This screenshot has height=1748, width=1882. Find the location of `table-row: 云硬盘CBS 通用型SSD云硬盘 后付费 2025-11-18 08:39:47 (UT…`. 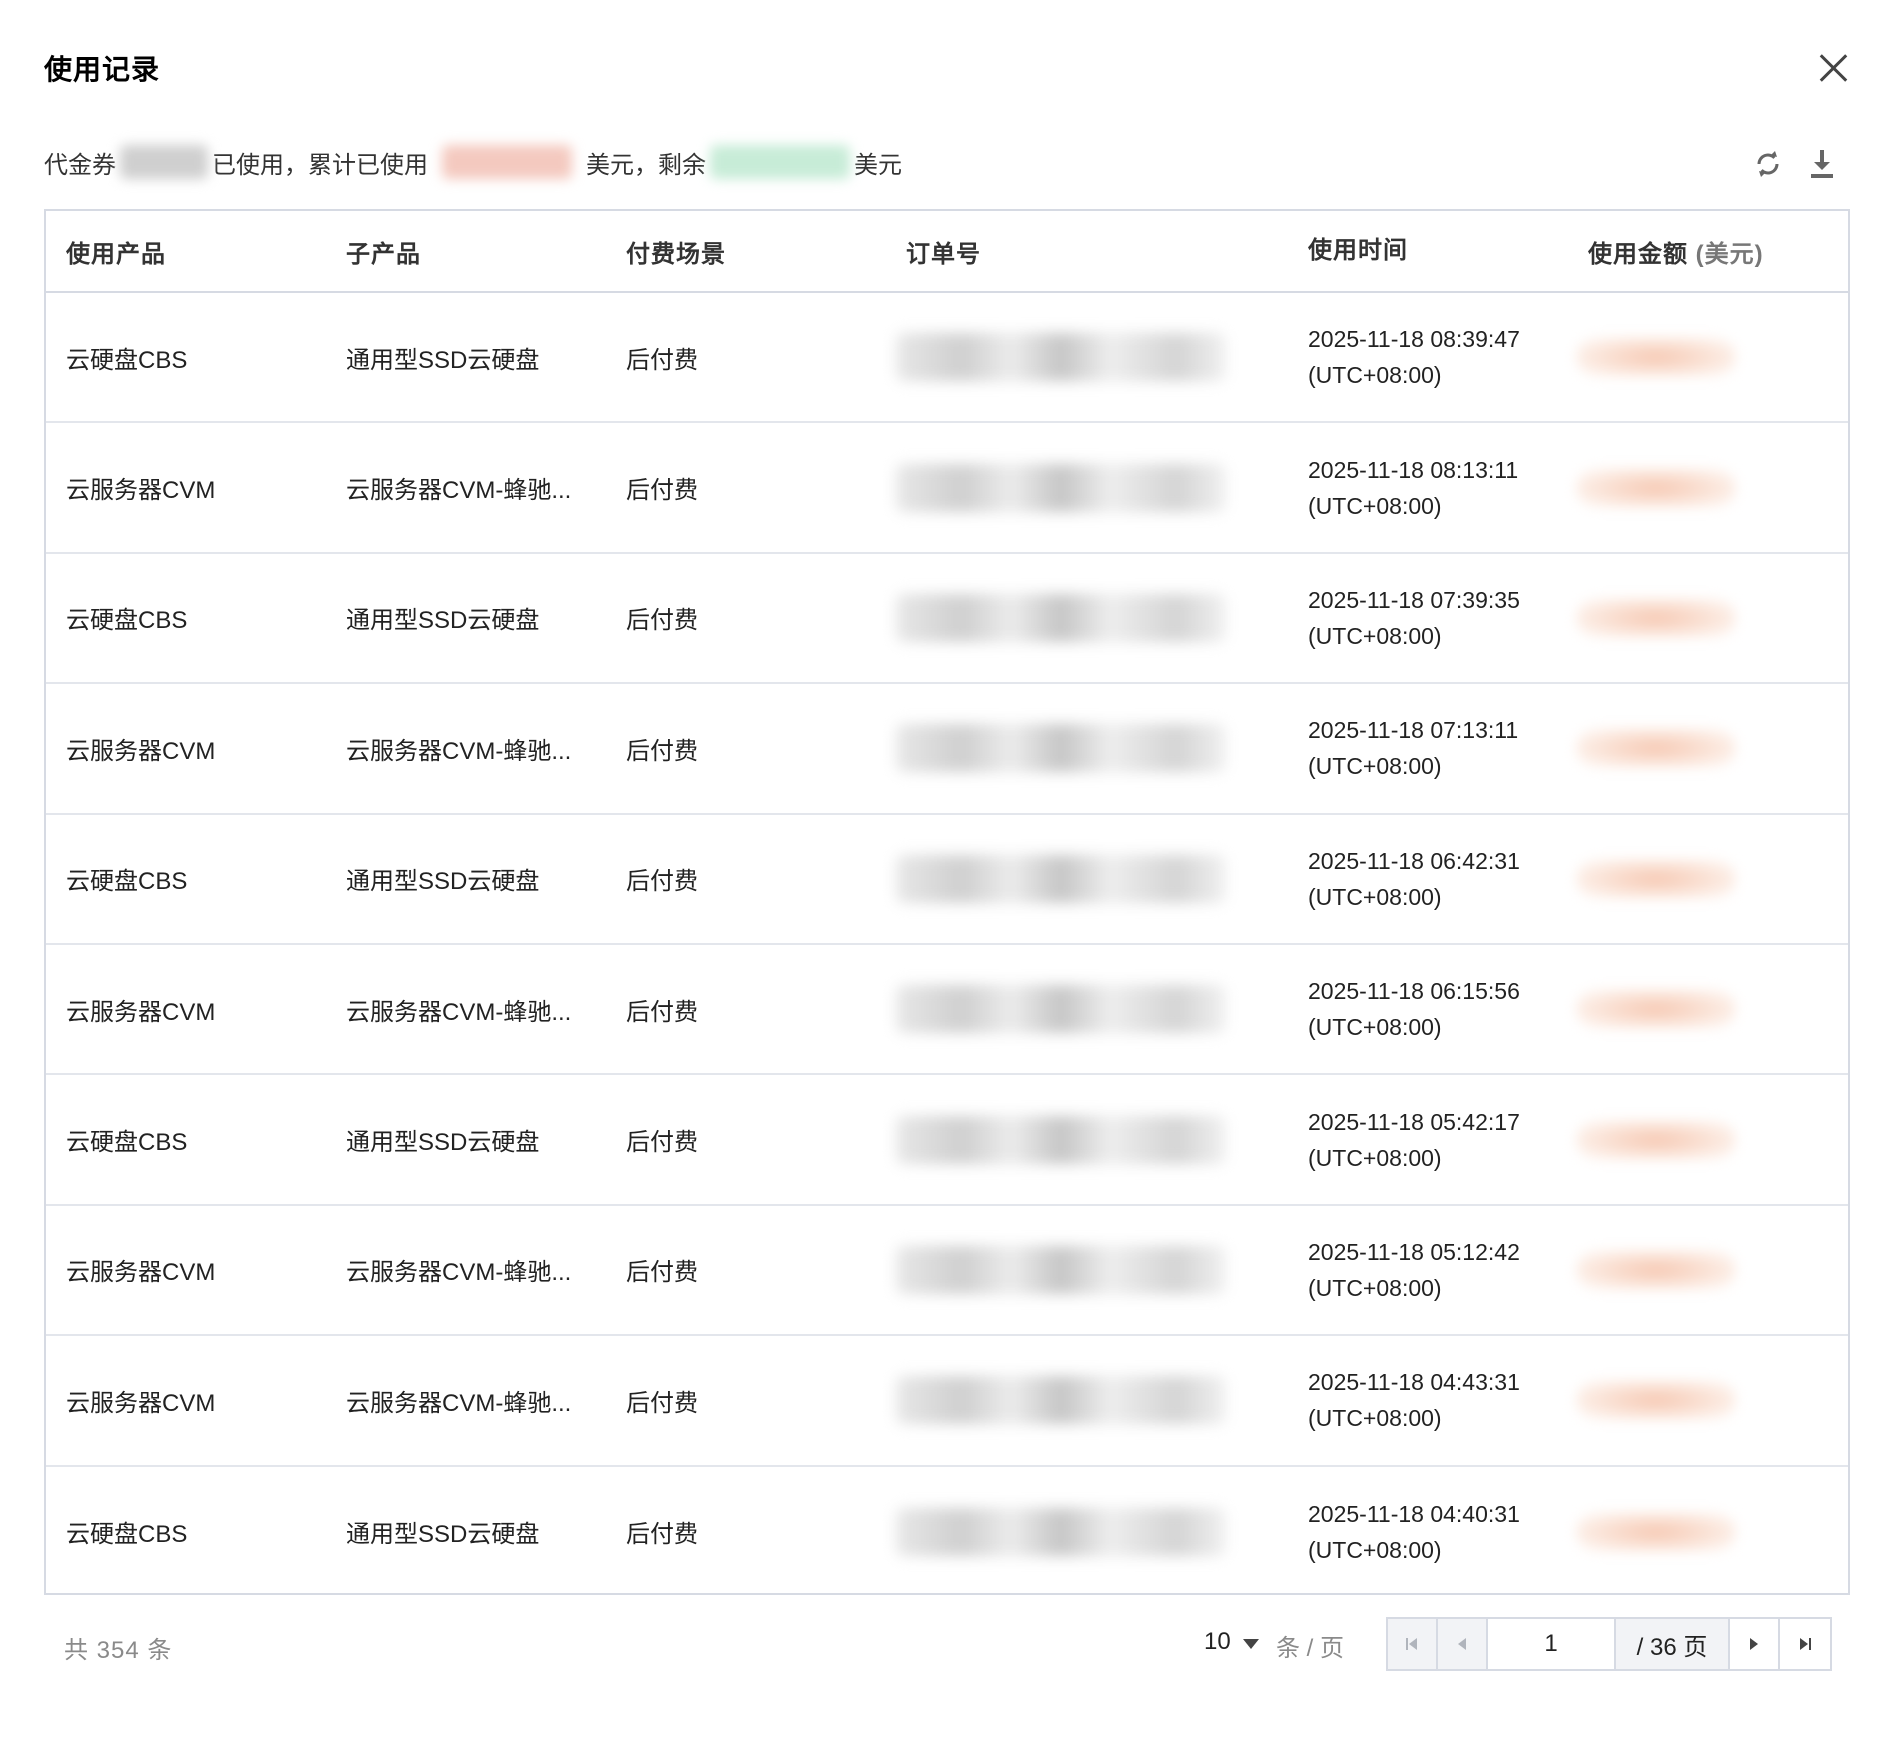

table-row: 云硬盘CBS 通用型SSD云硬盘 后付费 2025-11-18 08:39:47 (UT… is located at coordinates (947, 358).